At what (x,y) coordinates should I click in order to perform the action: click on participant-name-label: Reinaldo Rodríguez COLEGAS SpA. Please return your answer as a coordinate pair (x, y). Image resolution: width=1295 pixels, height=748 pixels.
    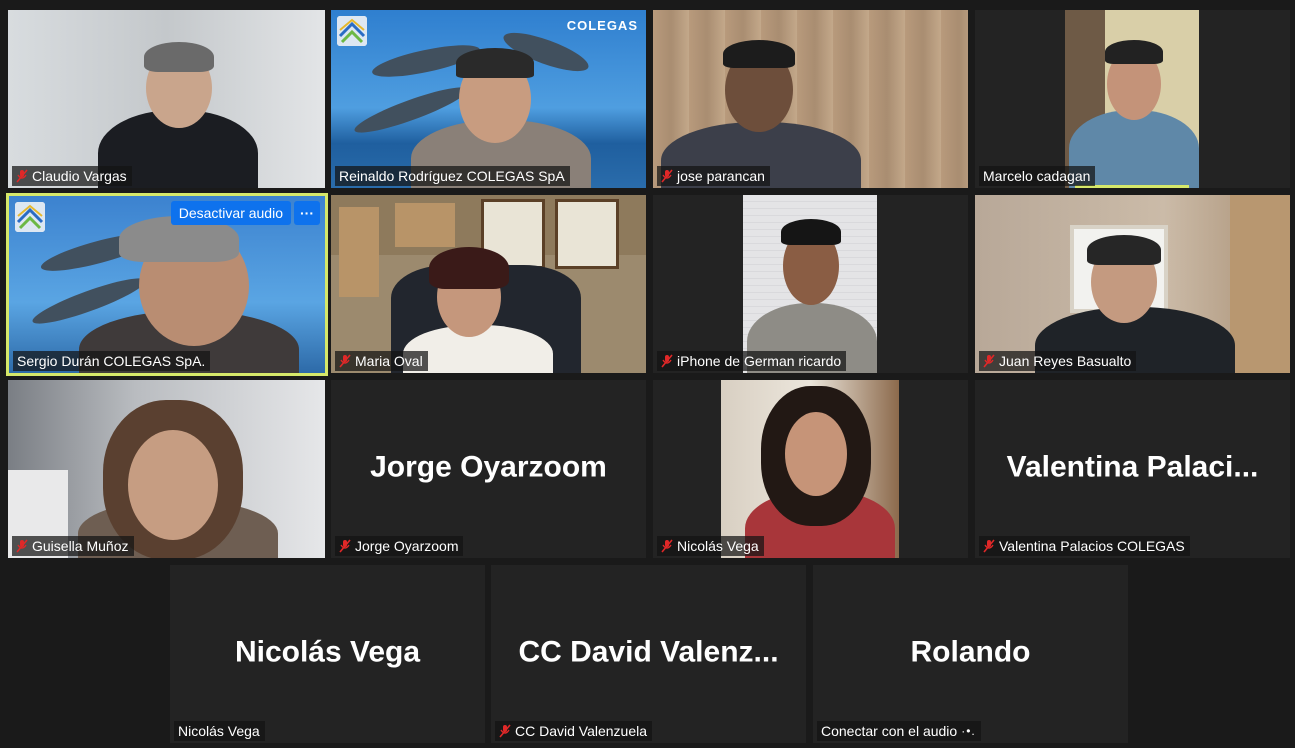
    Looking at the image, I should click on (452, 176).